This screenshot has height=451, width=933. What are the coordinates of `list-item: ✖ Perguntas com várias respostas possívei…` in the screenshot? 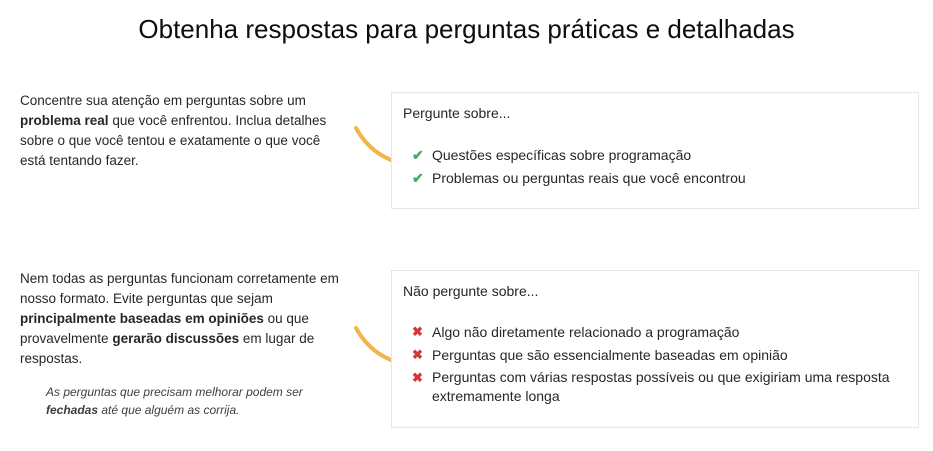 It's located at (659, 387).